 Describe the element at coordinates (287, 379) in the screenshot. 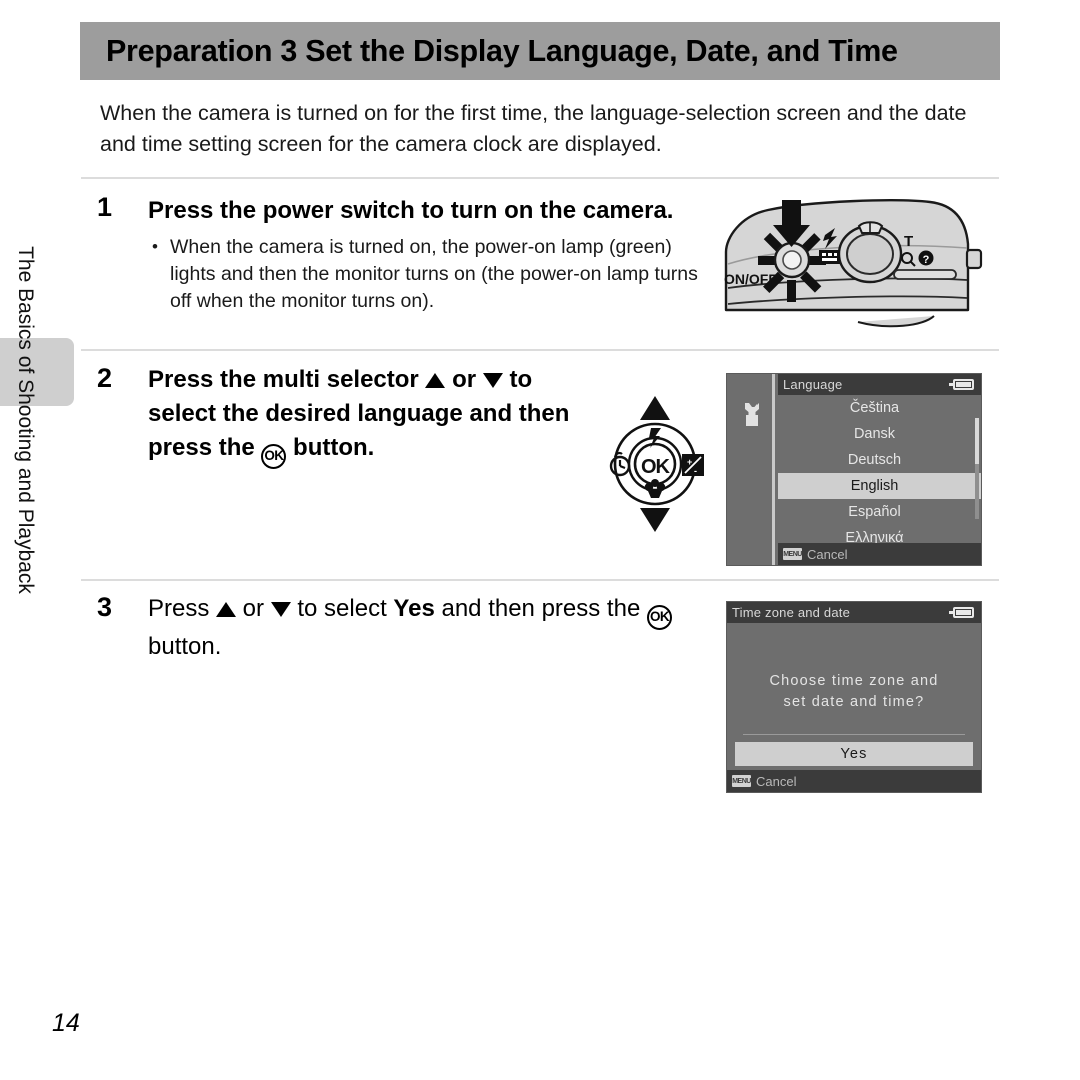

I see `step-2-text-1: Press the multi selector` at that location.